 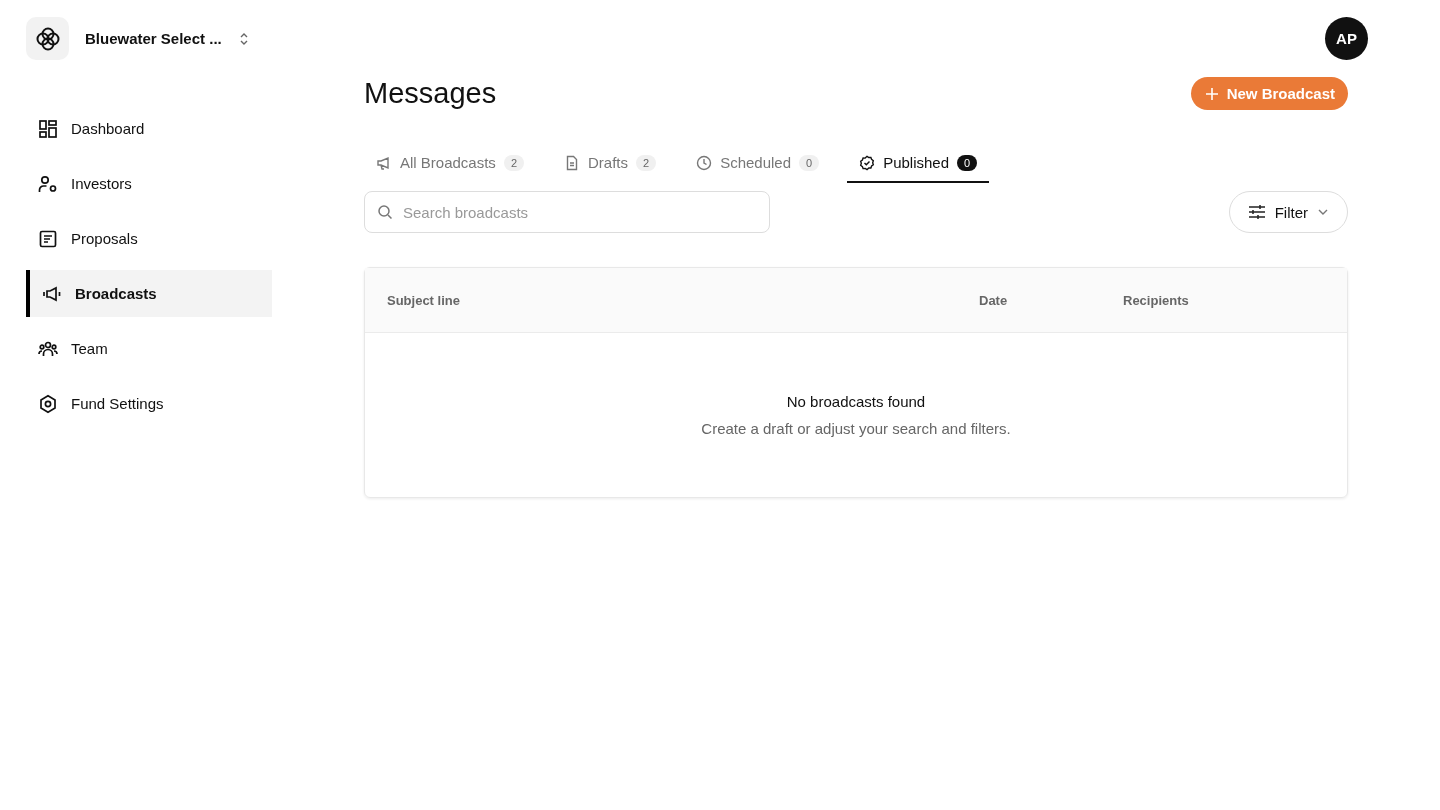 What do you see at coordinates (149, 293) in the screenshot?
I see `sidebar-item: Broadcasts` at bounding box center [149, 293].